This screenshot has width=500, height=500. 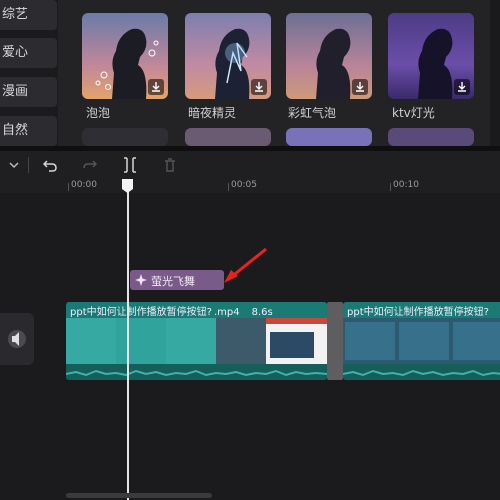 I want to click on effect-card-bubbles, so click(x=125, y=56).